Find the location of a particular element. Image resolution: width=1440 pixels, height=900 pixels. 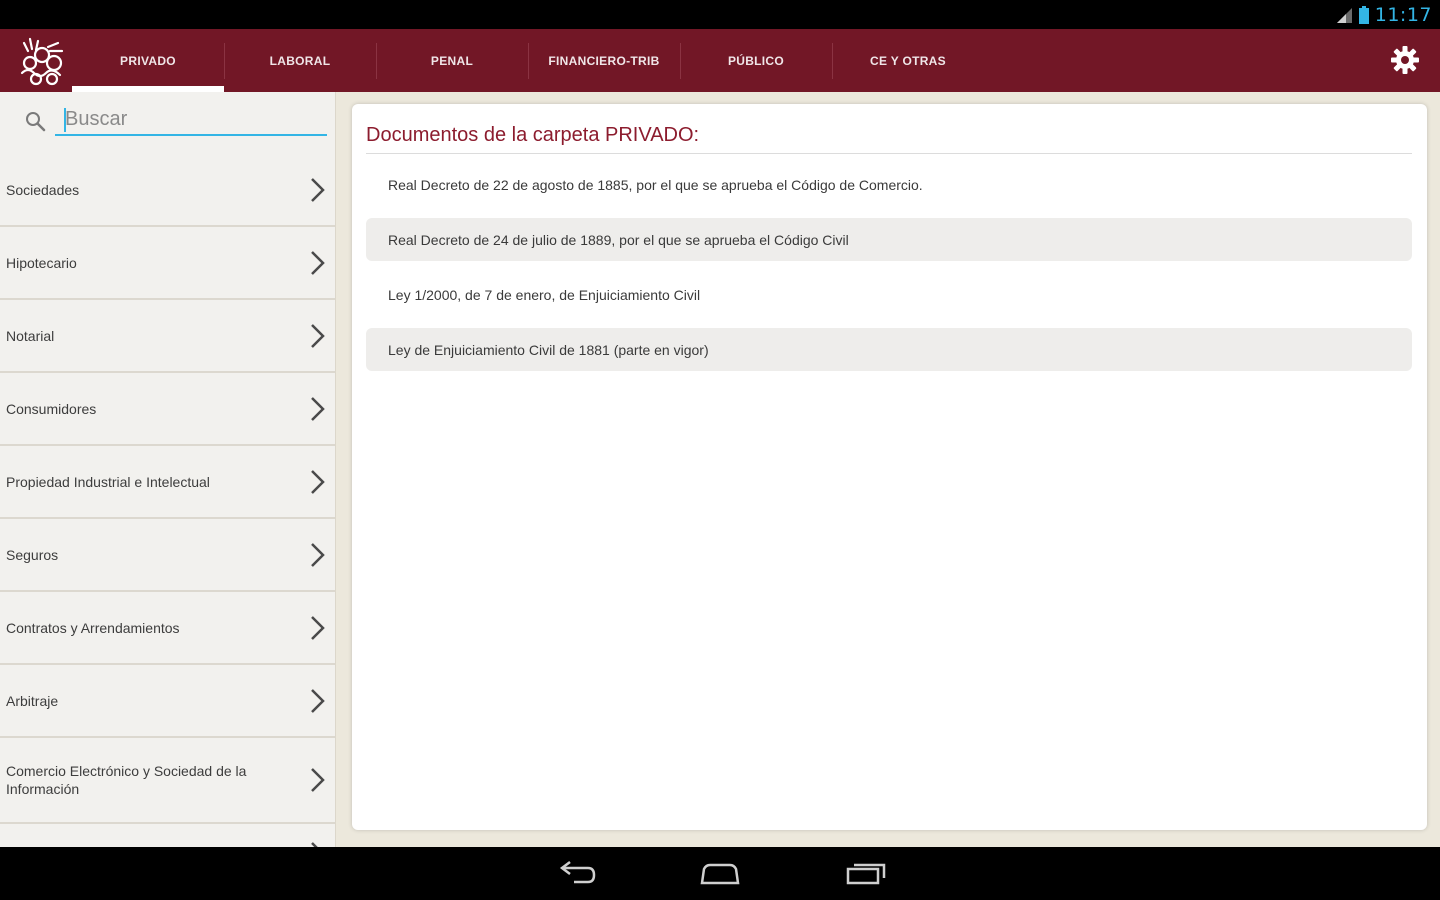

battery-icon is located at coordinates (1363, 15).